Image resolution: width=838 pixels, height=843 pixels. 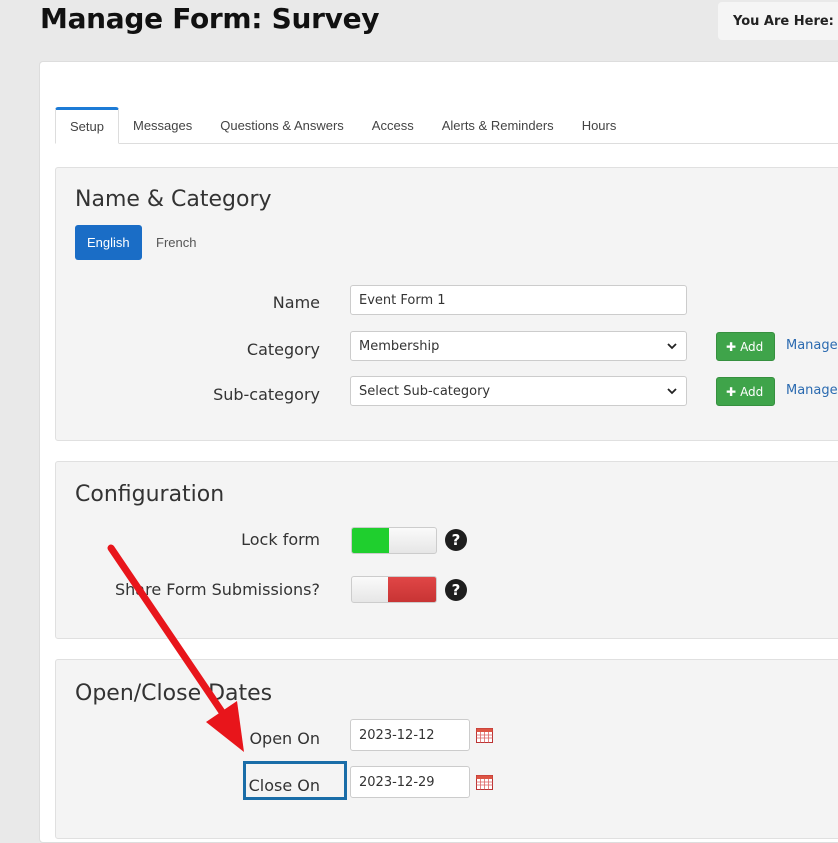 What do you see at coordinates (108, 242) in the screenshot?
I see `language-english-button: English` at bounding box center [108, 242].